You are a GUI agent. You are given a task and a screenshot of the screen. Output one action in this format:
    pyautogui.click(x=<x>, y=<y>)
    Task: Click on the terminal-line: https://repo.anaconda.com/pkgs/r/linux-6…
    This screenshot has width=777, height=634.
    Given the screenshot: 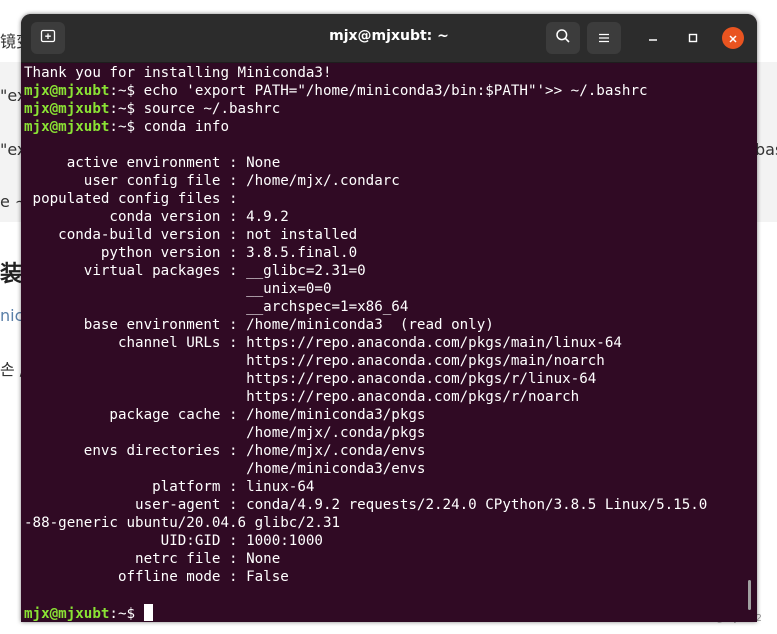 What is the action you would take?
    pyautogui.click(x=385, y=379)
    